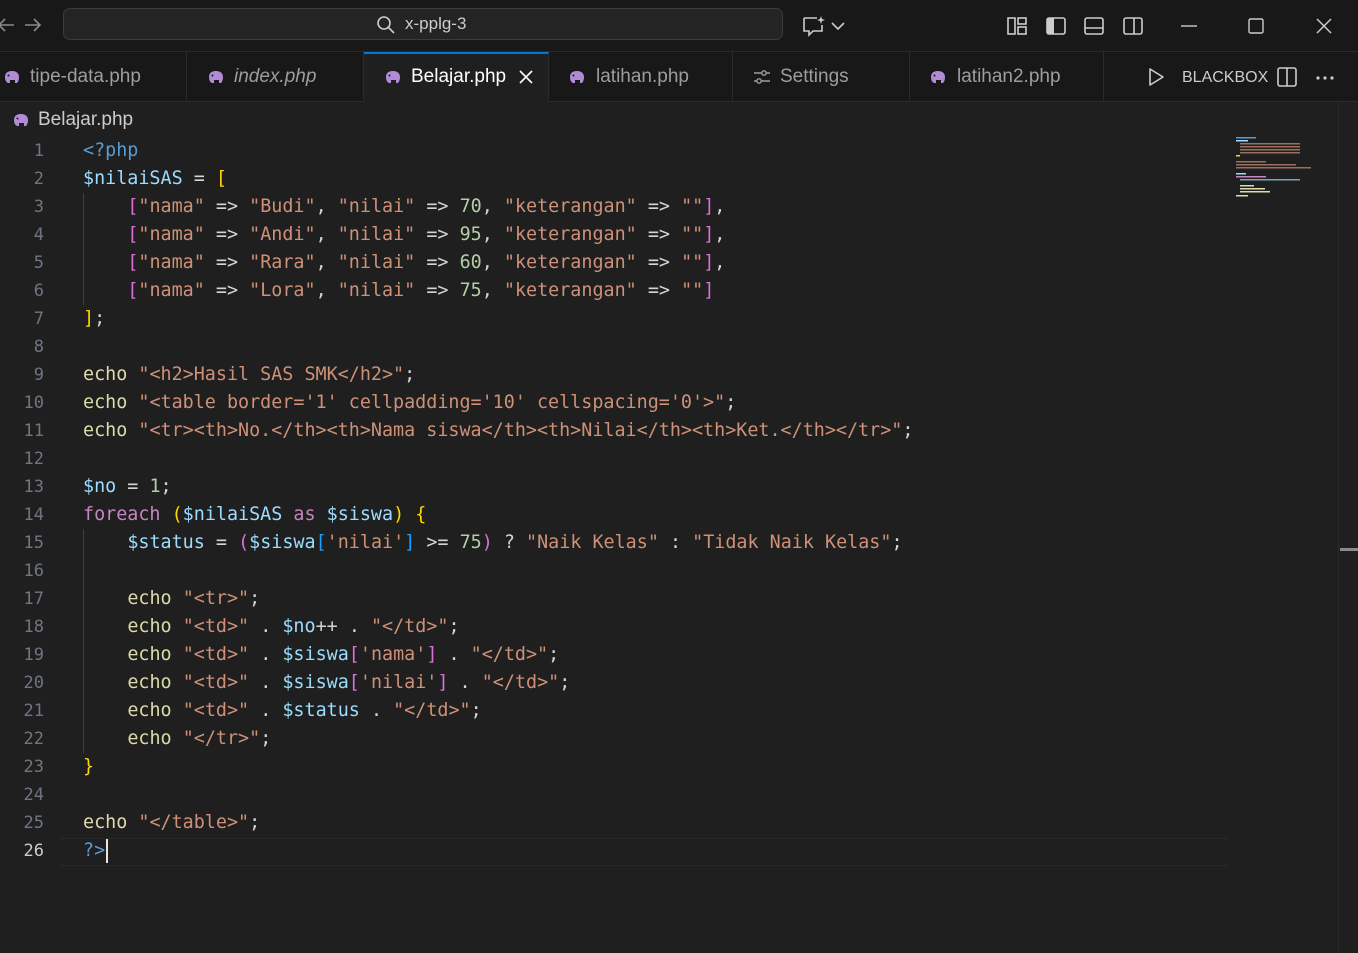  What do you see at coordinates (33, 627) in the screenshot?
I see `line-number: 18` at bounding box center [33, 627].